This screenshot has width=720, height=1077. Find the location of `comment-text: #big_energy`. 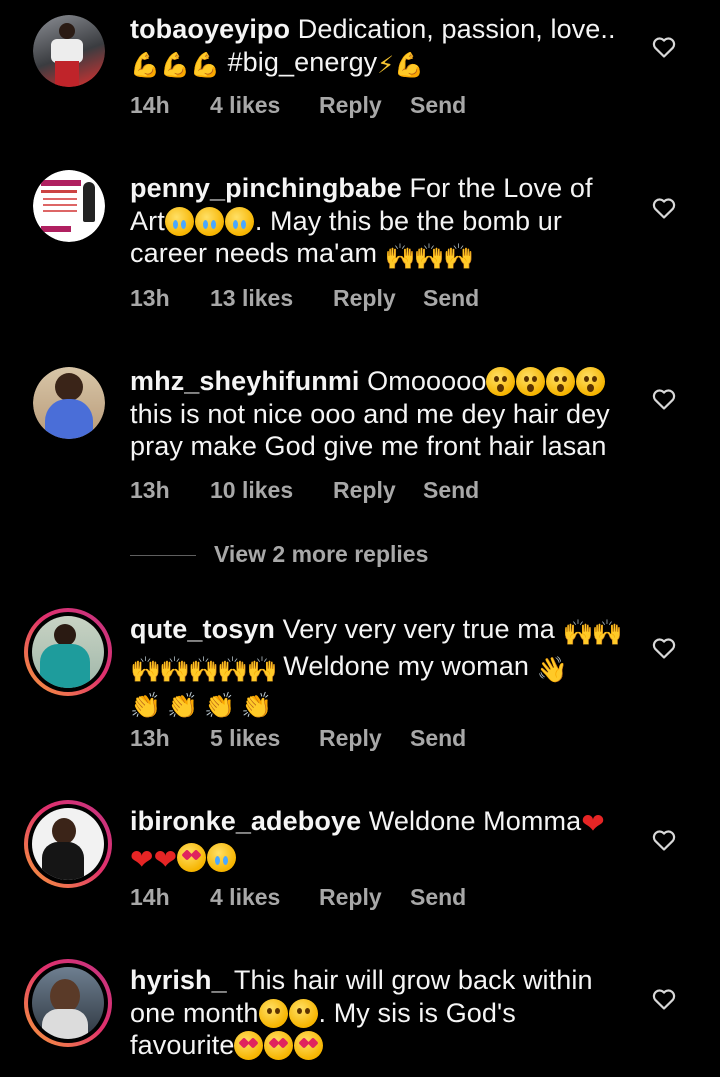

comment-text: #big_energy is located at coordinates (302, 61).